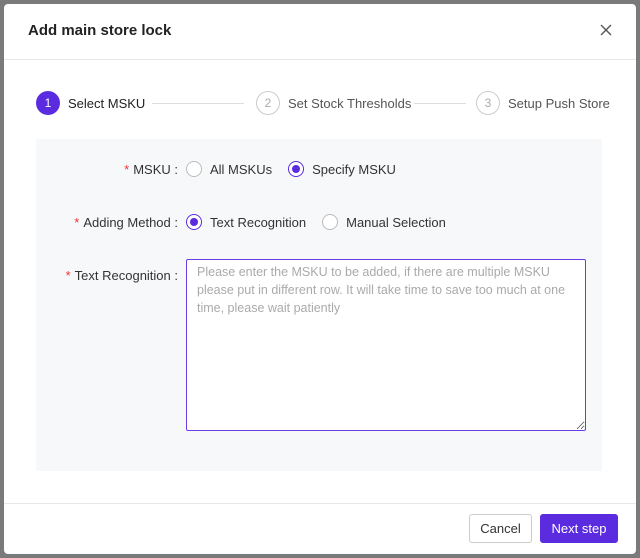  What do you see at coordinates (559, 103) in the screenshot?
I see `step-3-label: Setup Push Store` at bounding box center [559, 103].